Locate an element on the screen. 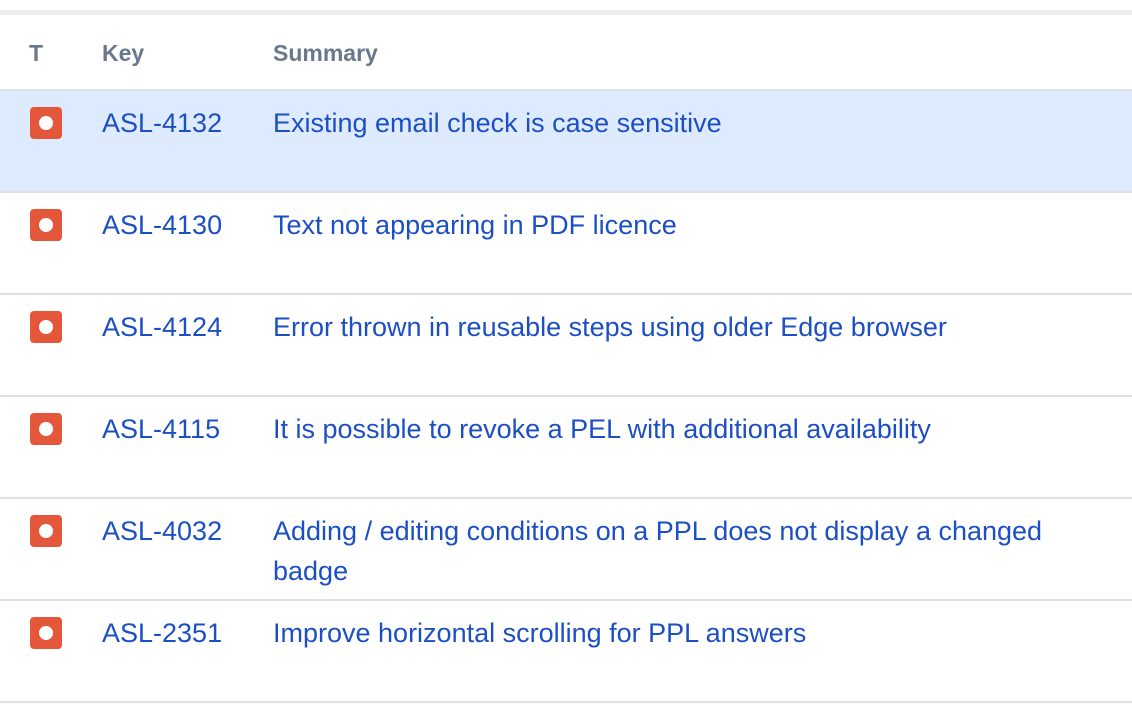 The width and height of the screenshot is (1132, 724). issue-key-link: ASL-4124 is located at coordinates (162, 327).